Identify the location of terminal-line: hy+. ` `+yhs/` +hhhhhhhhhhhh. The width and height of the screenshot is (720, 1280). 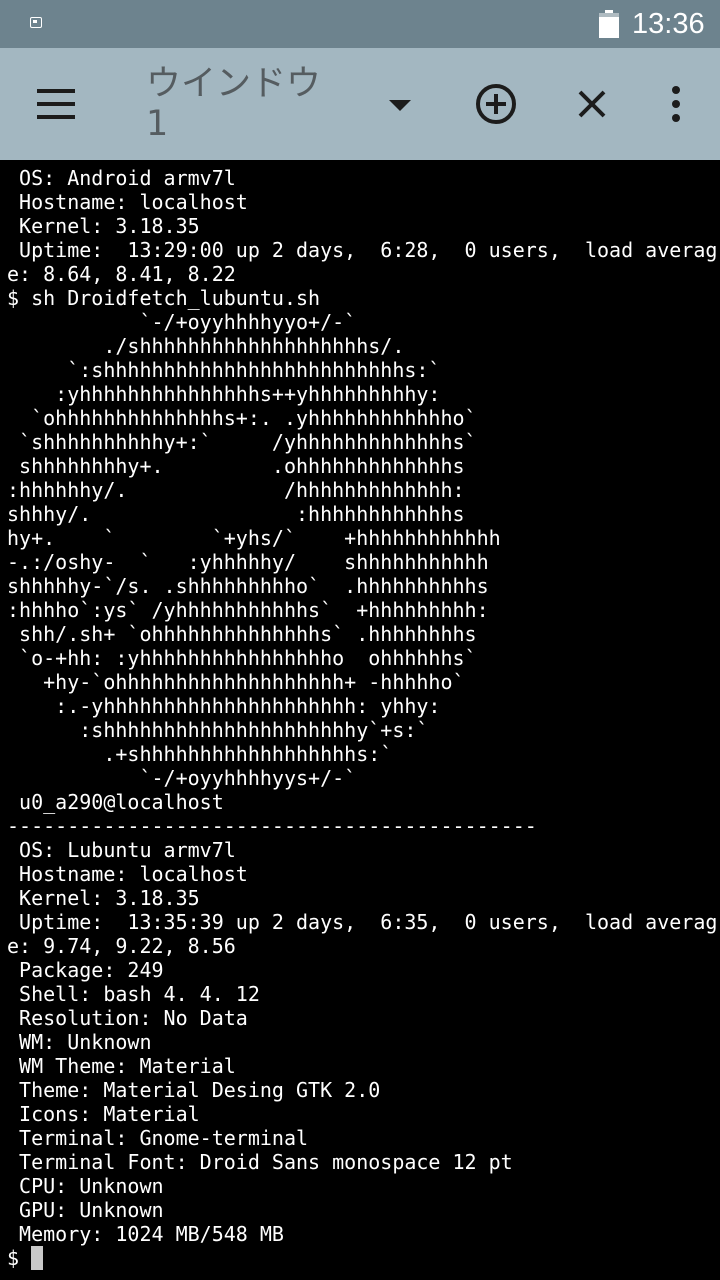
(254, 538).